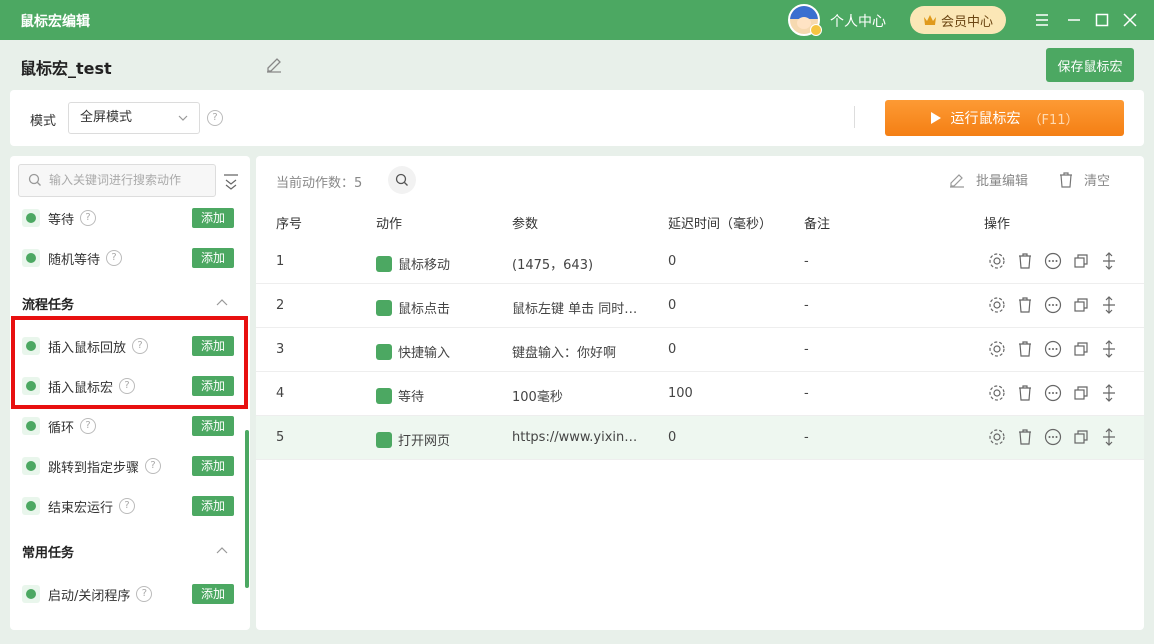 Image resolution: width=1154 pixels, height=644 pixels. What do you see at coordinates (231, 181) in the screenshot?
I see `collapse-all-icon` at bounding box center [231, 181].